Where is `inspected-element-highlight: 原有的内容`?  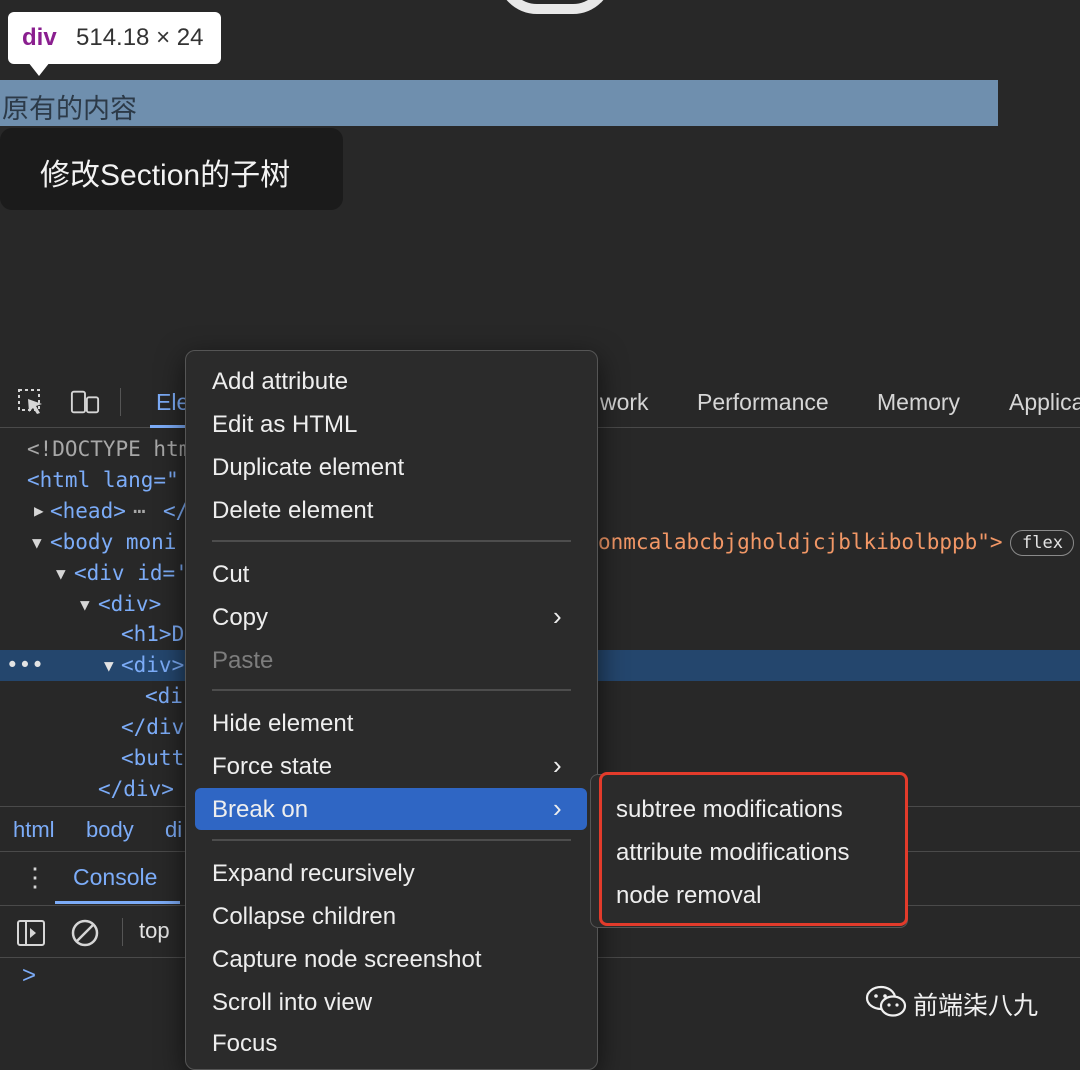
inspected-element-highlight: 原有的内容 is located at coordinates (499, 103).